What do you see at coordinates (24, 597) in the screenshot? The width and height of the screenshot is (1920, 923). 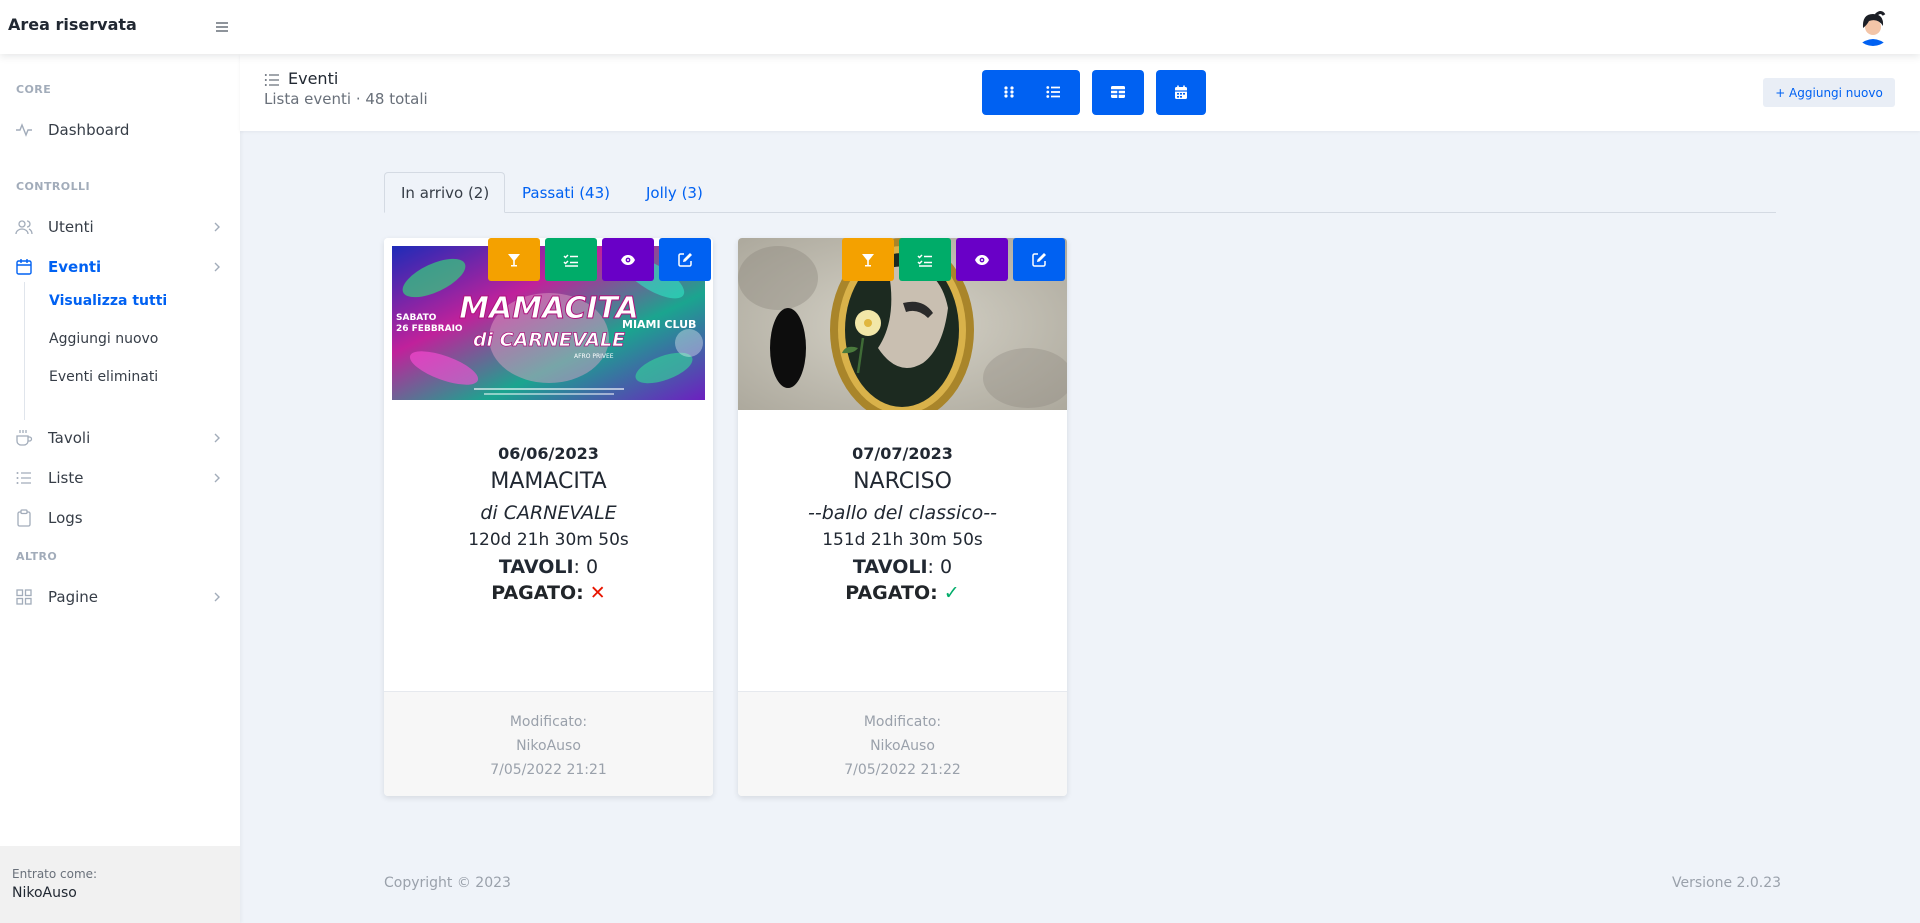 I see `grid-icon` at bounding box center [24, 597].